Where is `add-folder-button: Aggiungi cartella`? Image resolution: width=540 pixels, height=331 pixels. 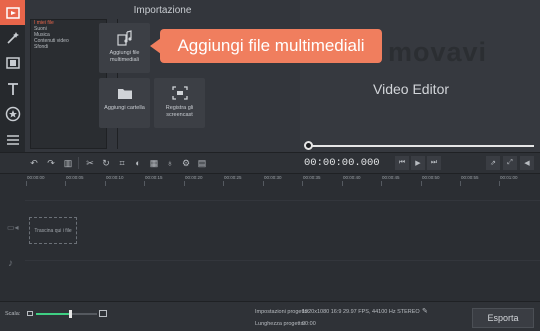
add-folder-button: Aggiungi cartella is located at coordinates (124, 103).